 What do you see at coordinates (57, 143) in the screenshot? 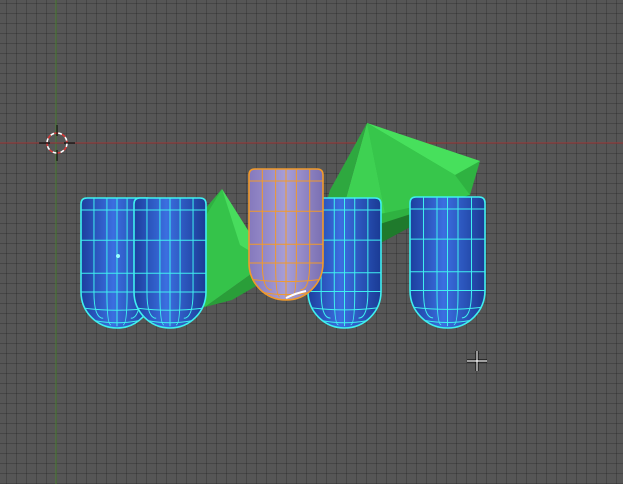
I see `3d-cursor-icon` at bounding box center [57, 143].